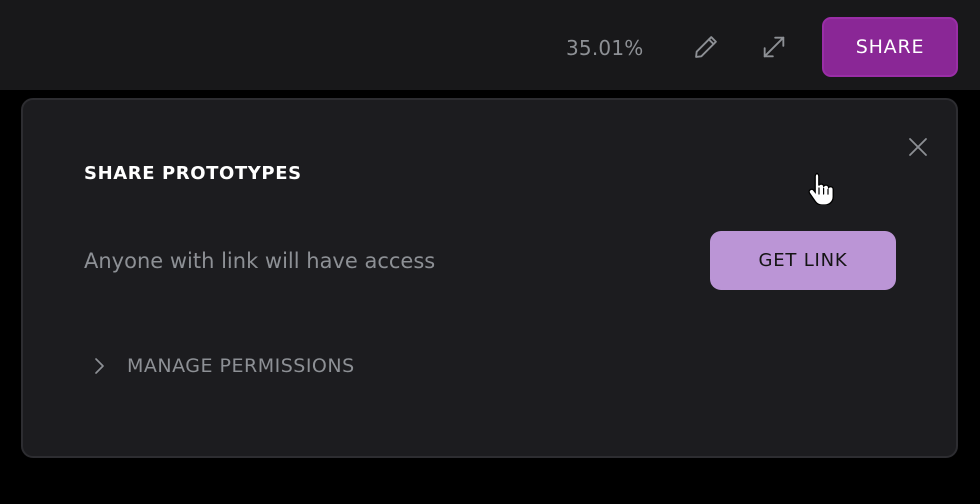 The width and height of the screenshot is (980, 504). Describe the element at coordinates (604, 48) in the screenshot. I see `zoom-level: 35.01%` at that location.